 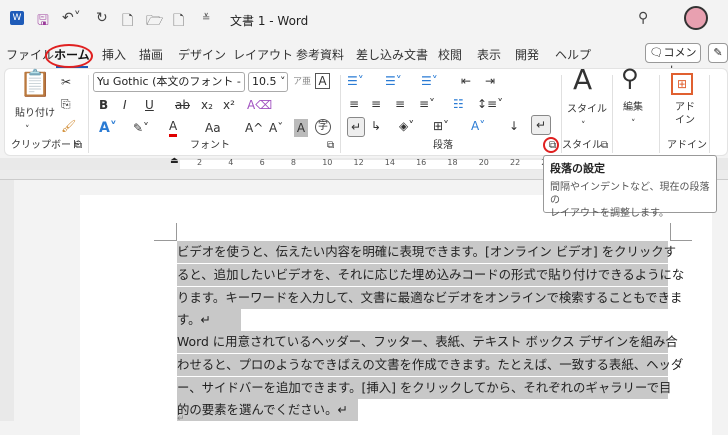 What do you see at coordinates (173, 128) in the screenshot?
I see `font-color-icon: A` at bounding box center [173, 128].